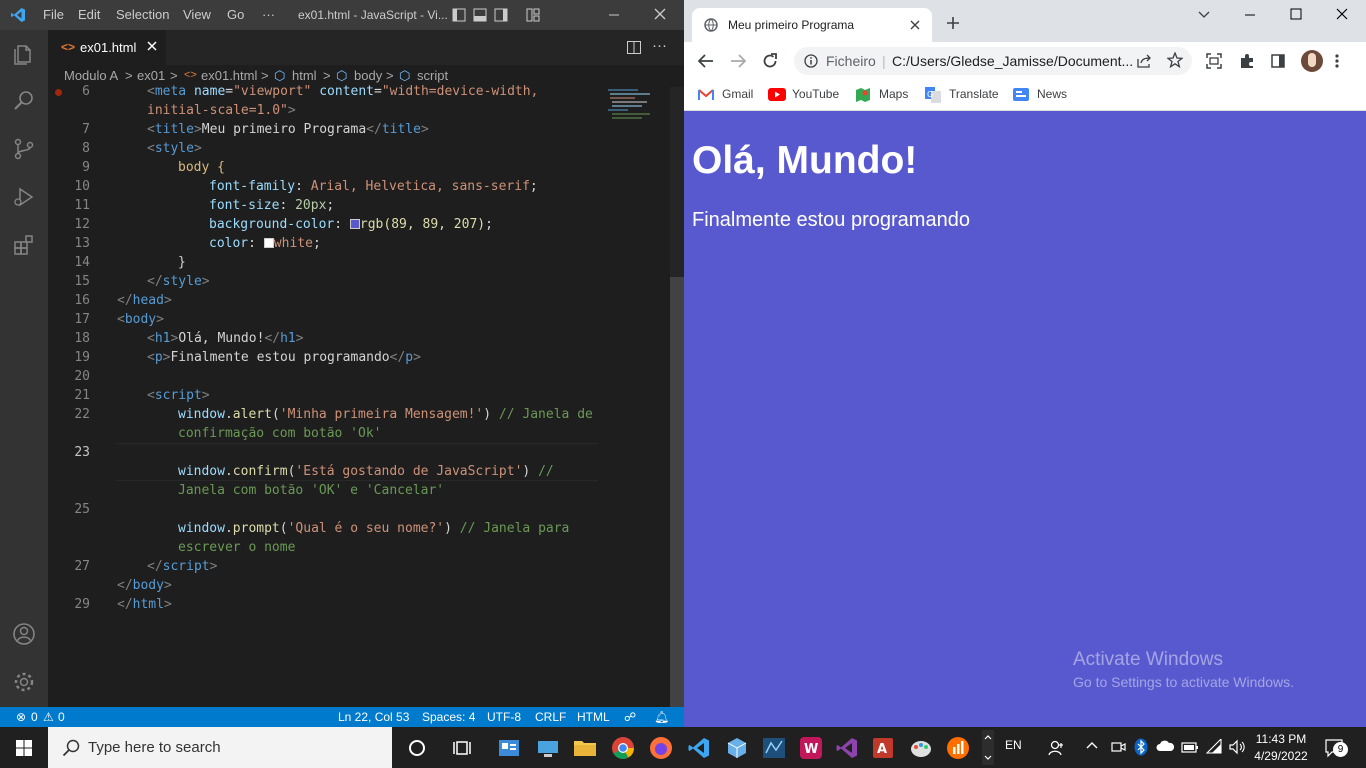 Image resolution: width=1366 pixels, height=768 pixels. What do you see at coordinates (53, 14) in the screenshot?
I see `menu-file: File` at bounding box center [53, 14].